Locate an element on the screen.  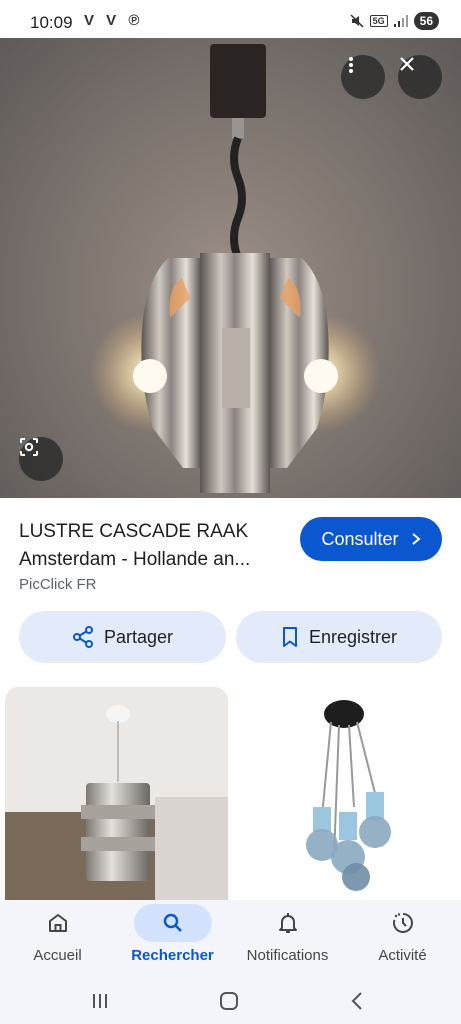
consult-button: Consulter is located at coordinates (371, 539).